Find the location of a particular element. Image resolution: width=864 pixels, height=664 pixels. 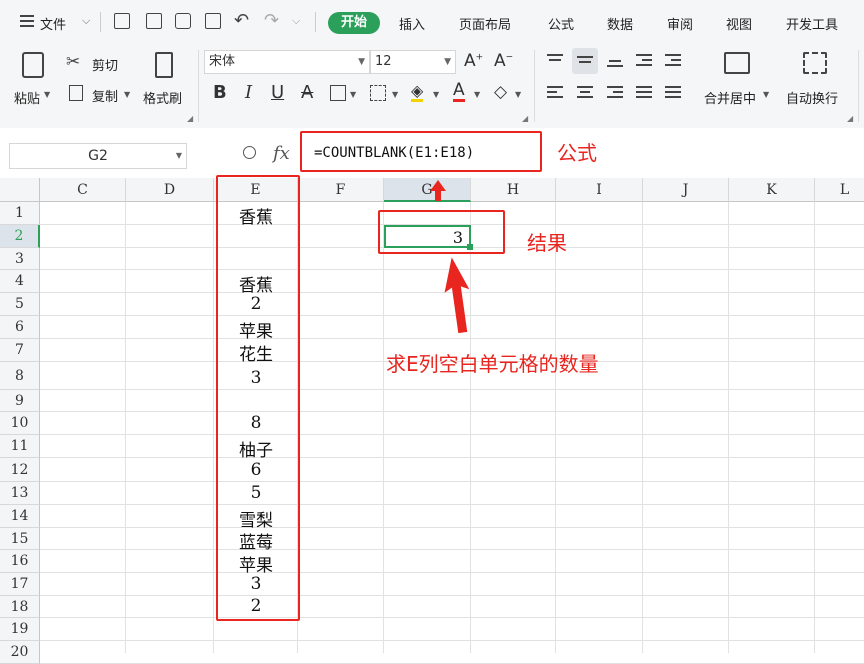

row-header-3: 3 is located at coordinates (20, 259).